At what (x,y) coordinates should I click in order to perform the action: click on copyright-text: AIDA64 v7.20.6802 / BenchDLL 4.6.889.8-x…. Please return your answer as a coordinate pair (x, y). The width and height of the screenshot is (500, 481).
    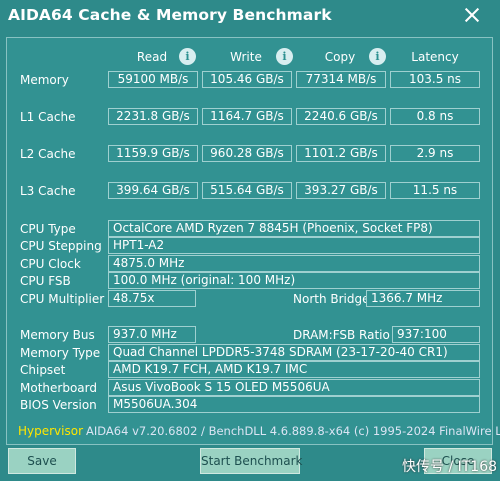
    Looking at the image, I should click on (293, 431).